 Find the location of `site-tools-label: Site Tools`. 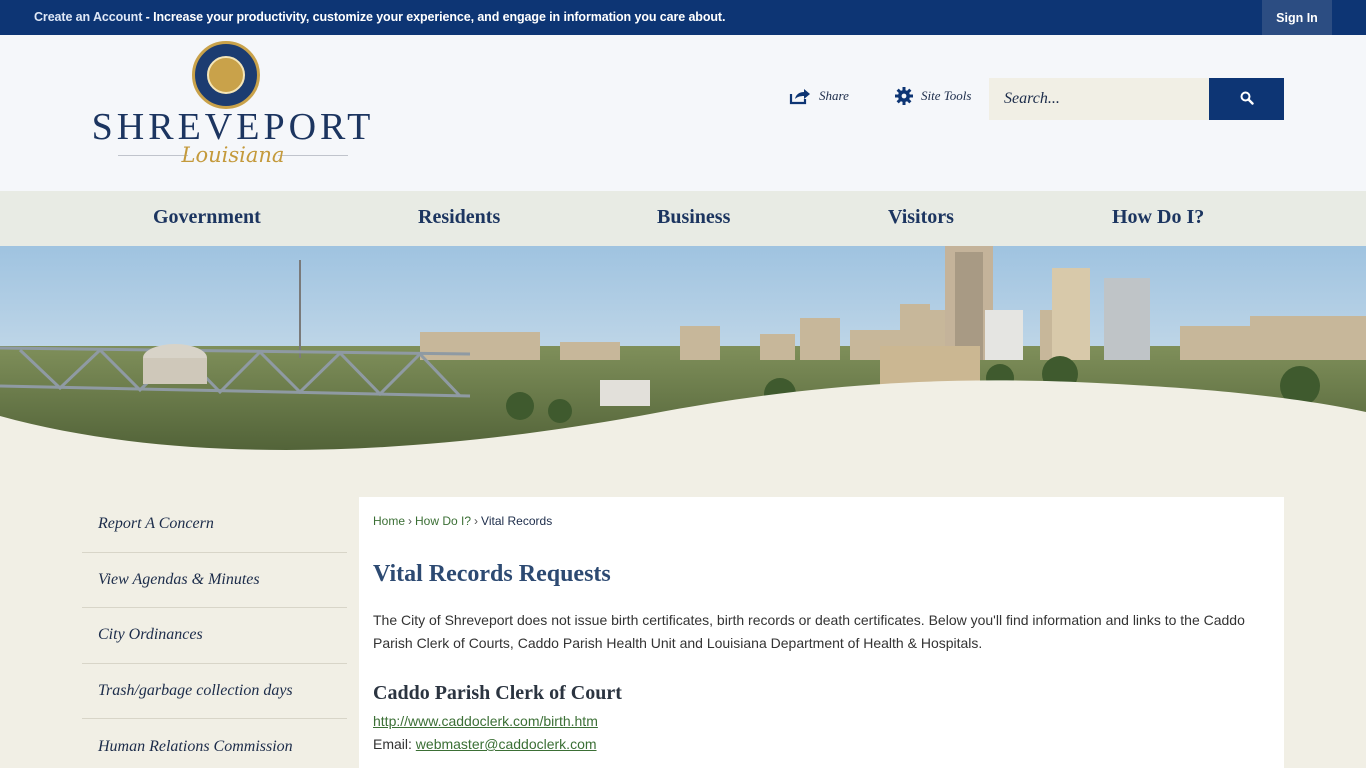

site-tools-label: Site Tools is located at coordinates (946, 95).